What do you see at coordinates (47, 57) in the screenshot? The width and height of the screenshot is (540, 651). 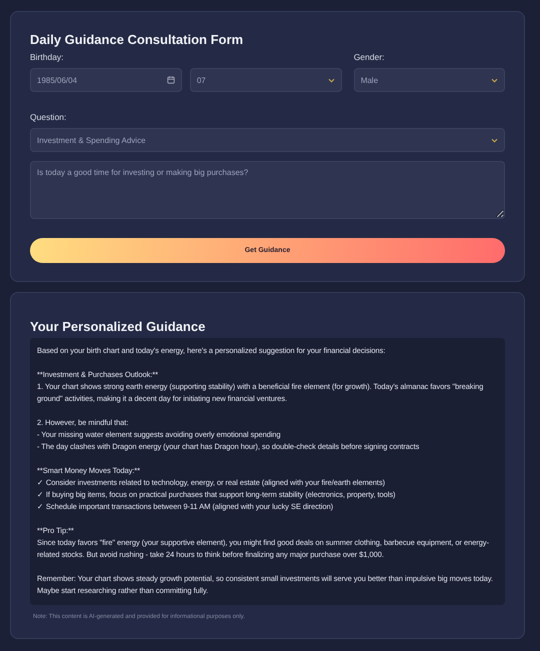 I see `field-label: Birthday:` at bounding box center [47, 57].